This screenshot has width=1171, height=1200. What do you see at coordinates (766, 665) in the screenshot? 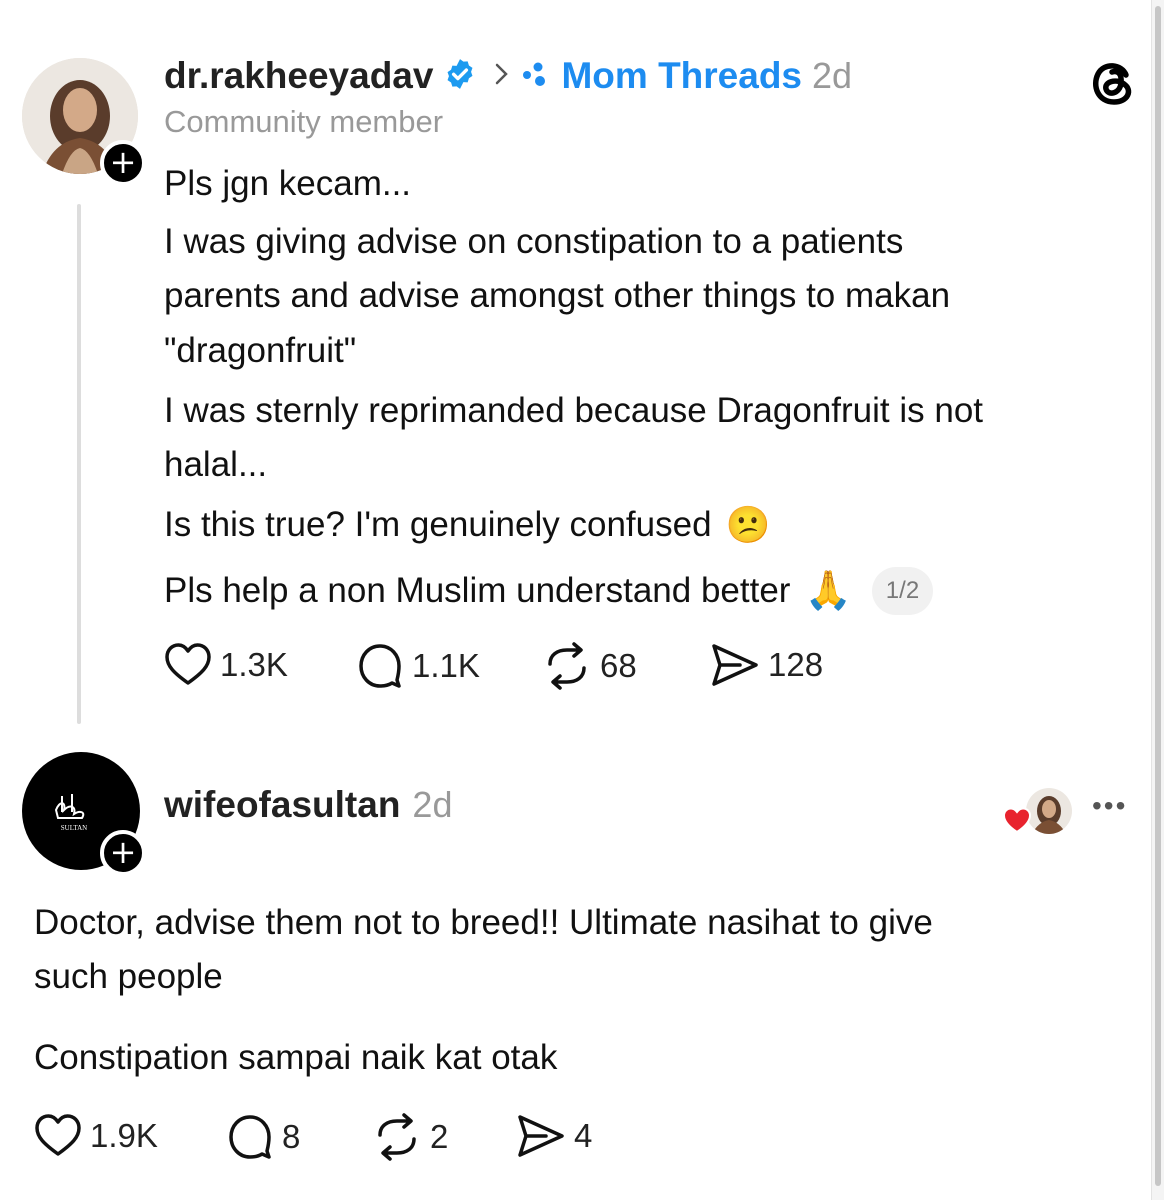
I see `share-button: 128` at bounding box center [766, 665].